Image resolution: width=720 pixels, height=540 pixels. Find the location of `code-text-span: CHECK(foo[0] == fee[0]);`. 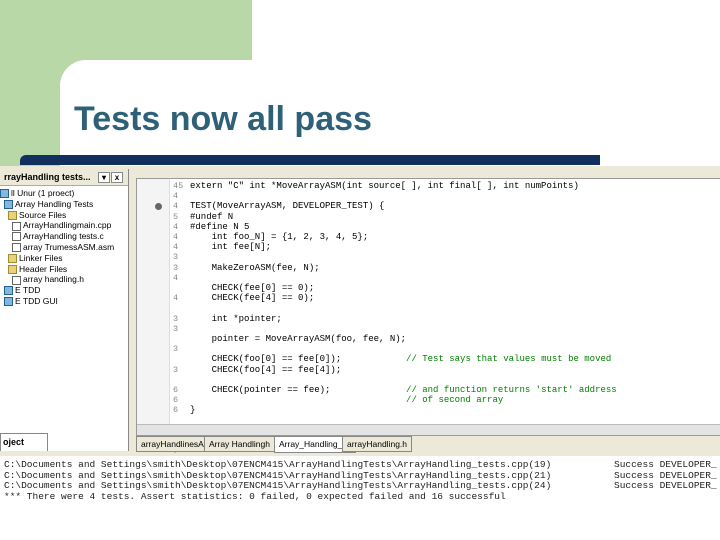

code-text-span: CHECK(foo[0] == fee[0]); is located at coordinates (298, 359).